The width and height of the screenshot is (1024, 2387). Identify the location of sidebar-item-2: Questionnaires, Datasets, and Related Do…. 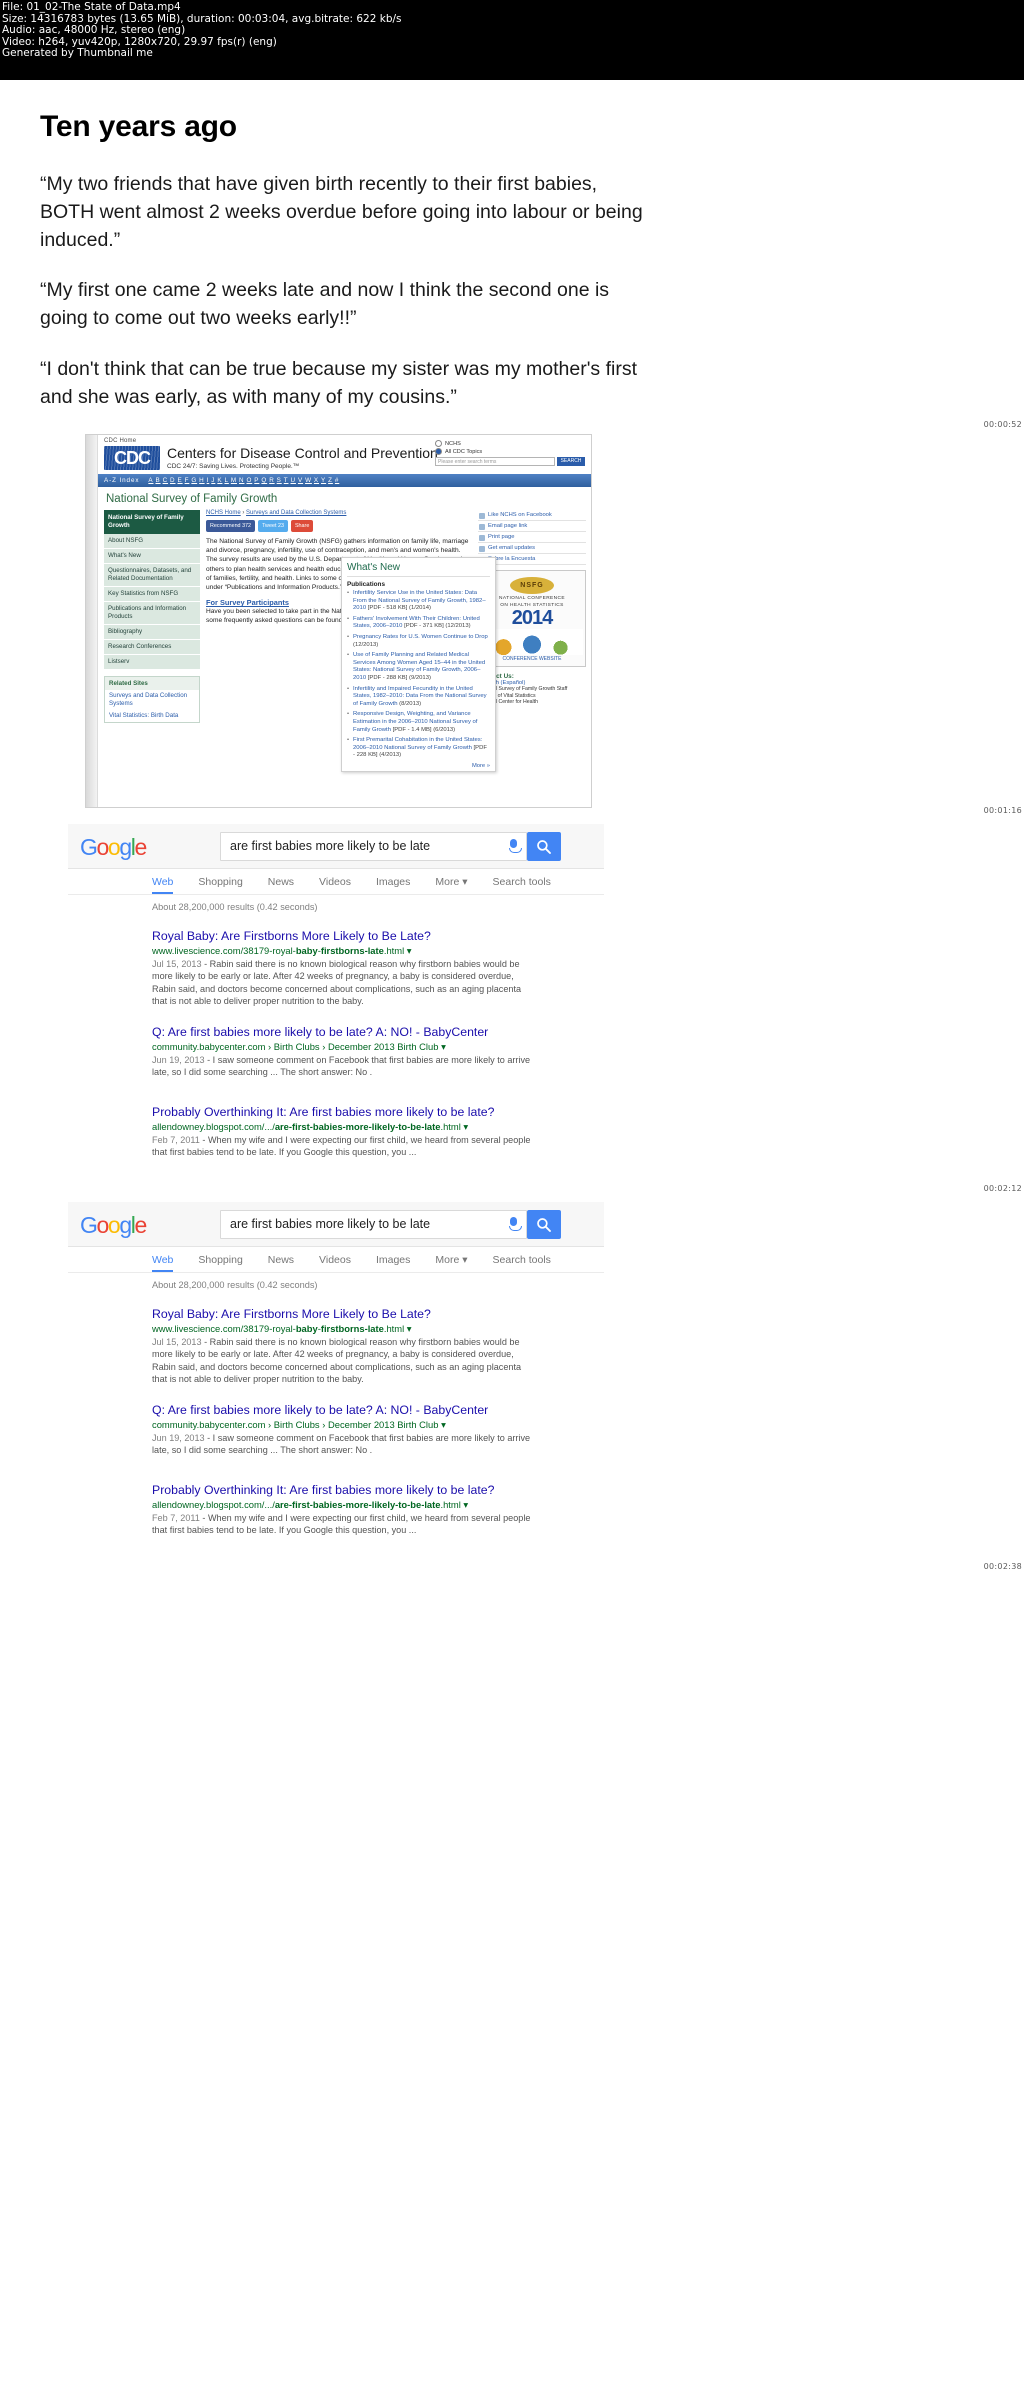
(152, 575).